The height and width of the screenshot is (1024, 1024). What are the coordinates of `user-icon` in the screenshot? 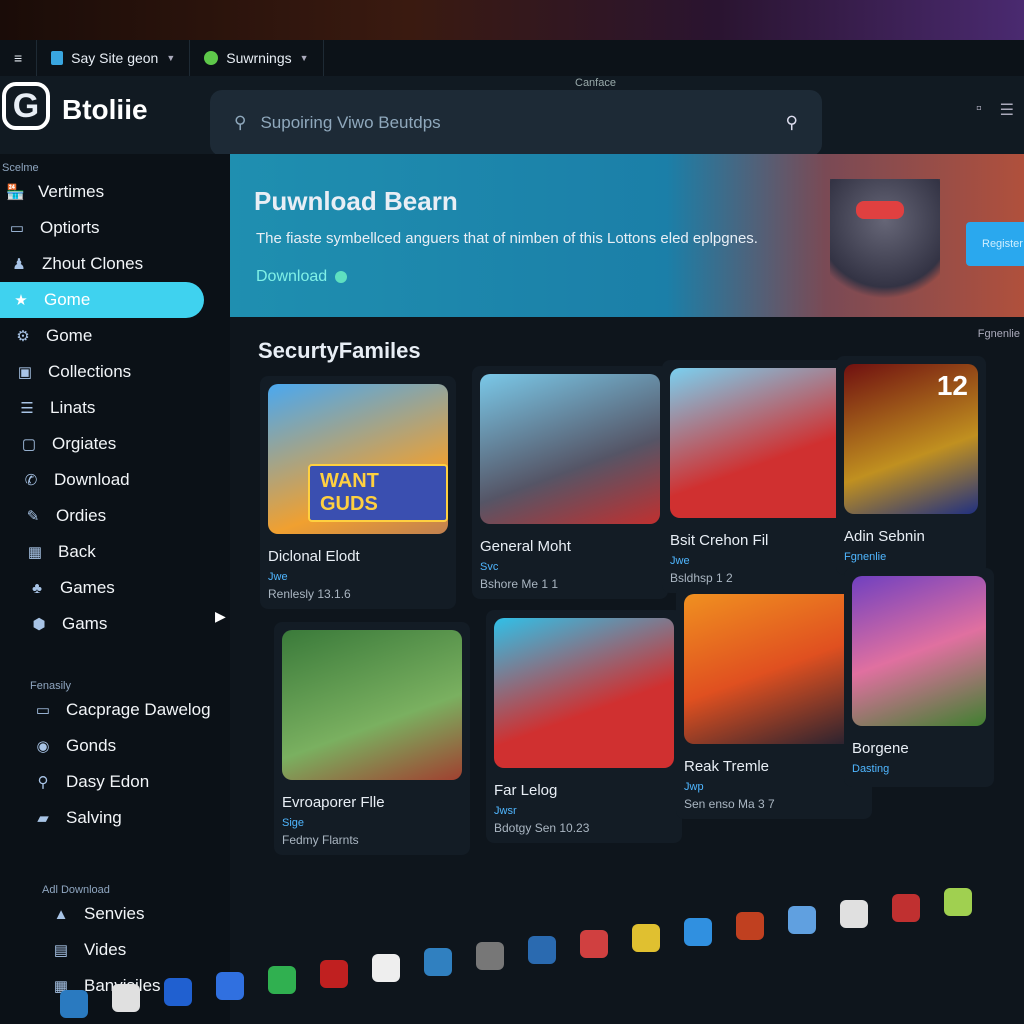 It's located at (542, 950).